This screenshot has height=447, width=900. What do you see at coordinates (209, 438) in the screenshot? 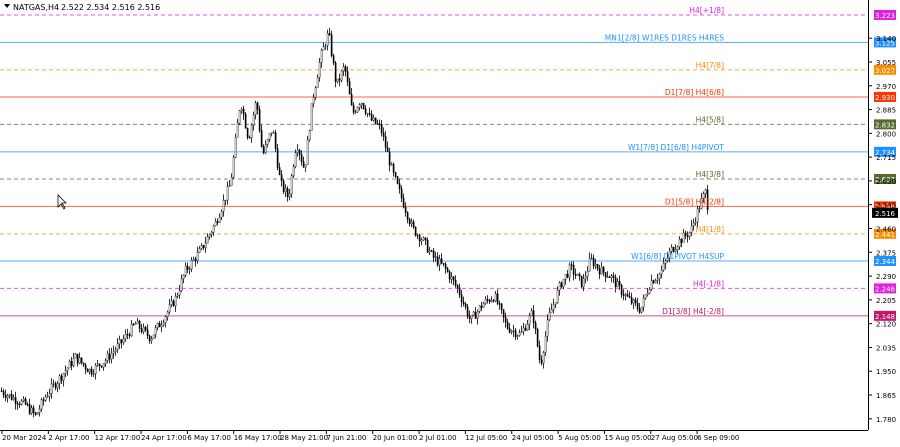
I see `time-tick-label: 6 May 17:00` at bounding box center [209, 438].